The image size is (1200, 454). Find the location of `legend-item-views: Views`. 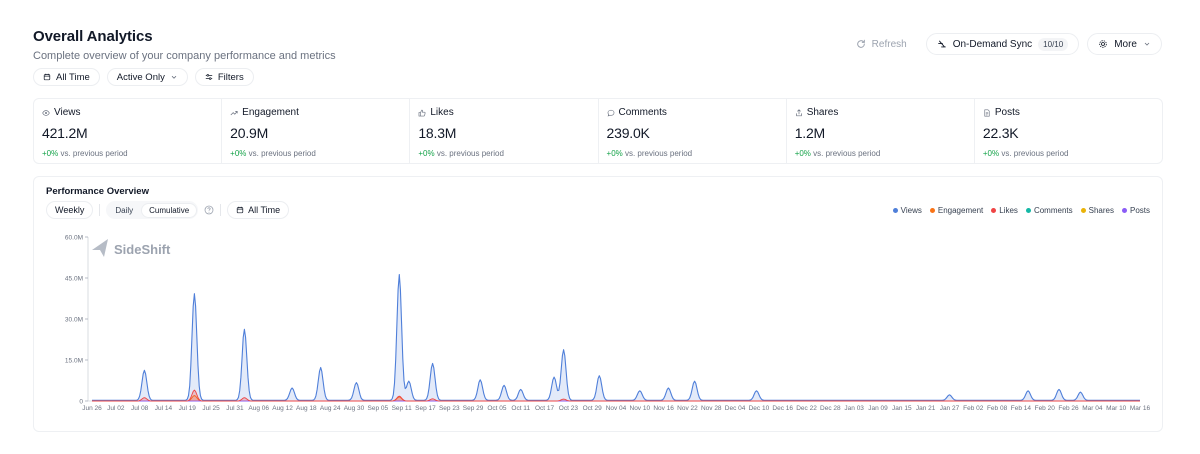

legend-item-views: Views is located at coordinates (907, 210).